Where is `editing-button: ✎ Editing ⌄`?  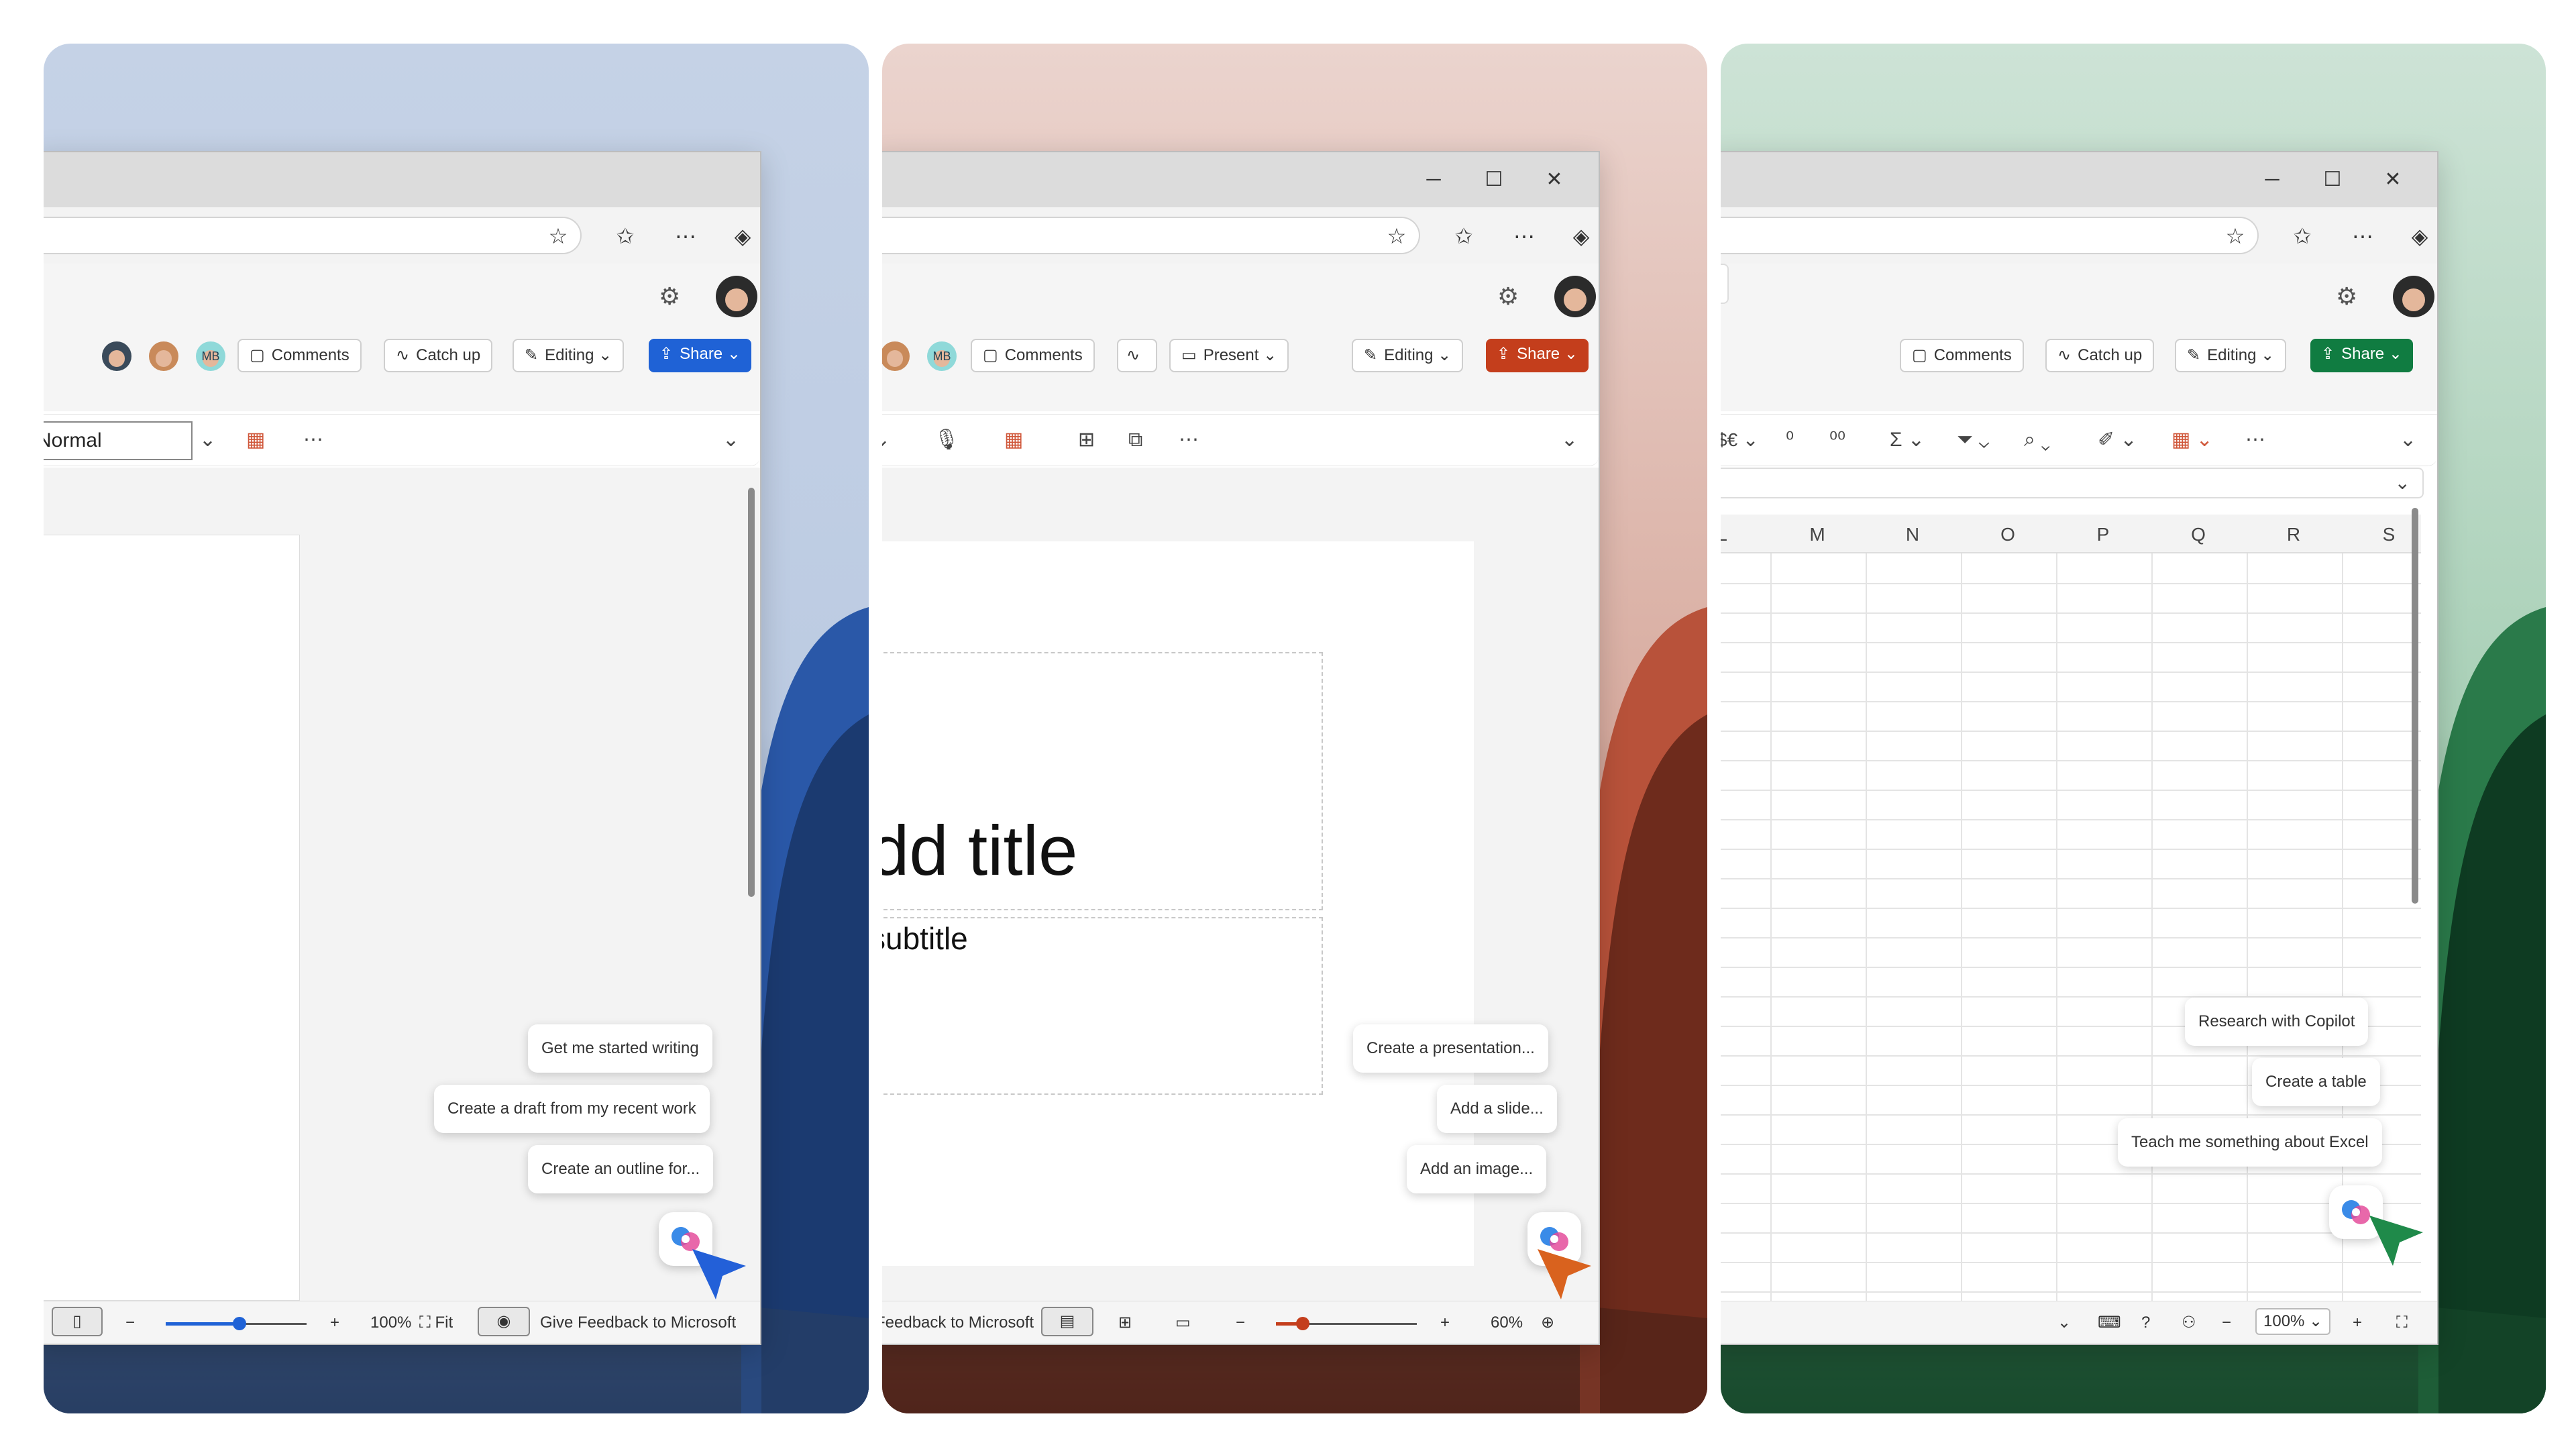
editing-button: ✎ Editing ⌄ is located at coordinates (2231, 355).